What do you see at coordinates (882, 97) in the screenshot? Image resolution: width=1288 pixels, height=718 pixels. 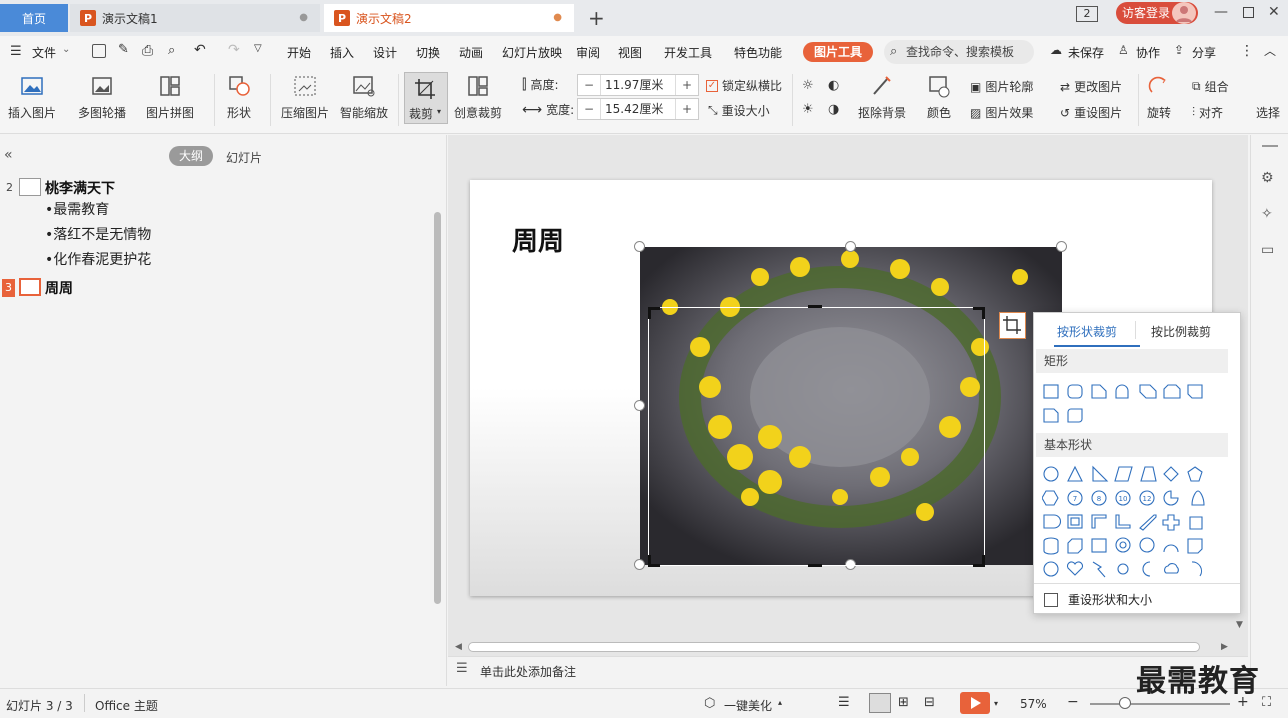 I see `remove-bg-button: 抠除背景` at bounding box center [882, 97].